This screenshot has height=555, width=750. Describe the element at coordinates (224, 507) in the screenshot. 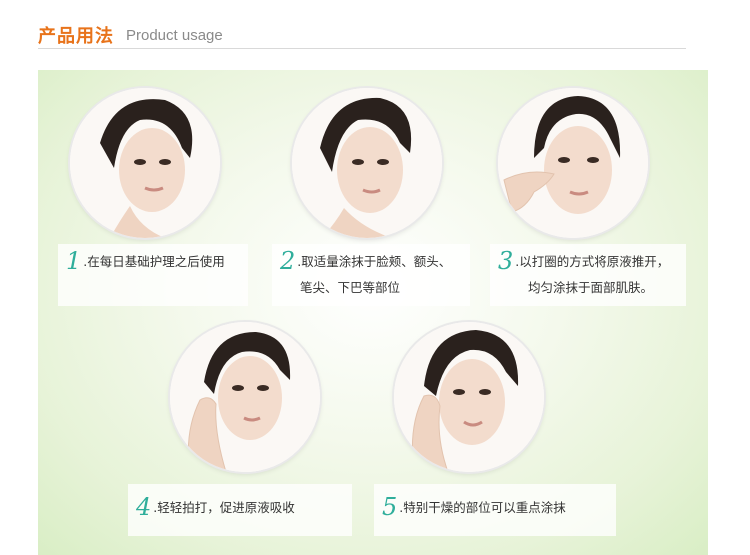

I see `step-4-text: .轻轻拍打，促进原液吸收` at that location.